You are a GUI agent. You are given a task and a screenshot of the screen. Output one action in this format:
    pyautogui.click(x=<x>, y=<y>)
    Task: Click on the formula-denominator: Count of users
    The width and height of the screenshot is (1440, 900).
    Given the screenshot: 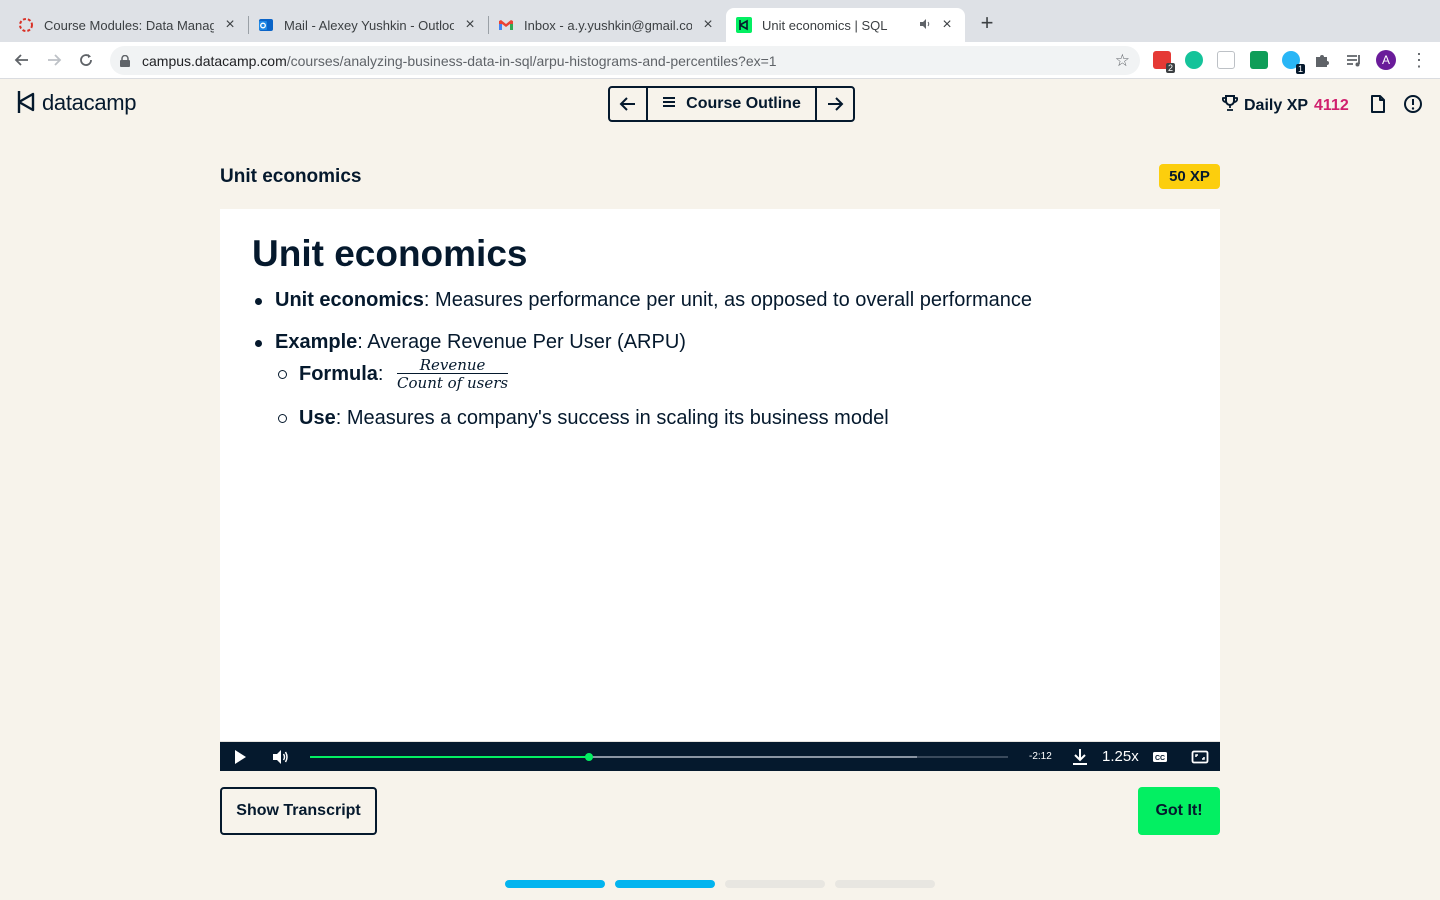 What is the action you would take?
    pyautogui.click(x=453, y=383)
    